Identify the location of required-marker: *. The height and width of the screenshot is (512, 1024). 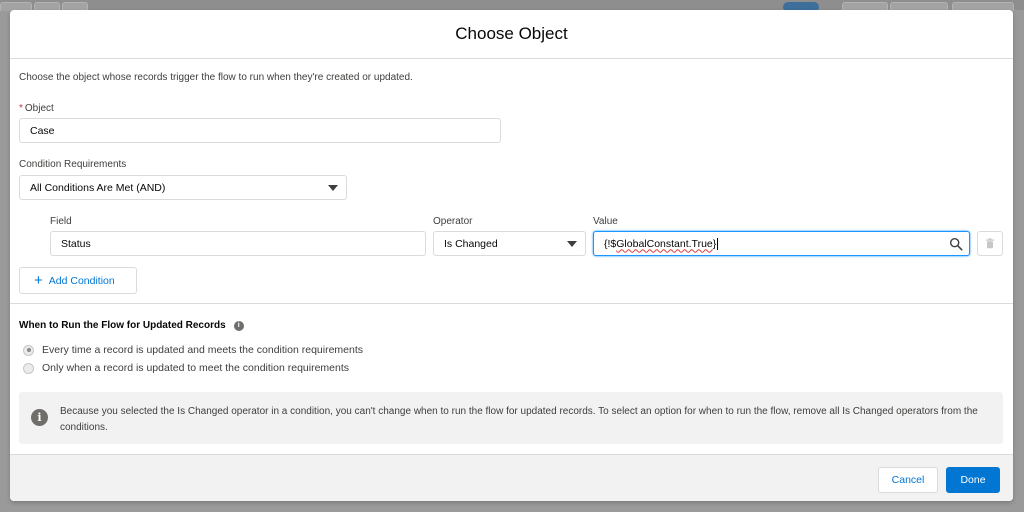
(21, 108).